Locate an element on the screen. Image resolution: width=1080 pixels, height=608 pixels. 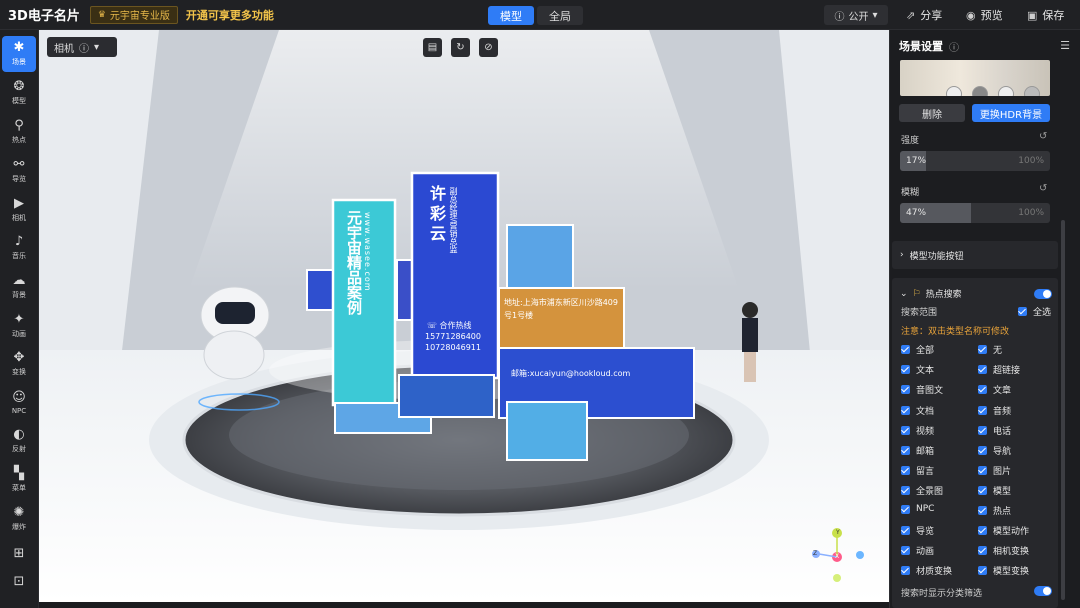
option-checkbox: 导航 is located at coordinates (994, 450).